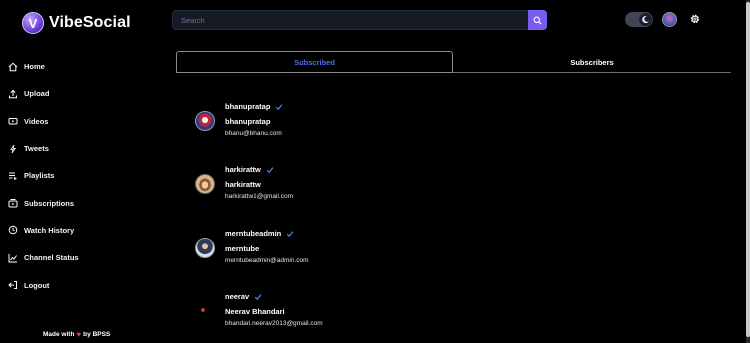 Image resolution: width=750 pixels, height=343 pixels. Describe the element at coordinates (49, 230) in the screenshot. I see `sidebar-item-label: Watch History` at that location.